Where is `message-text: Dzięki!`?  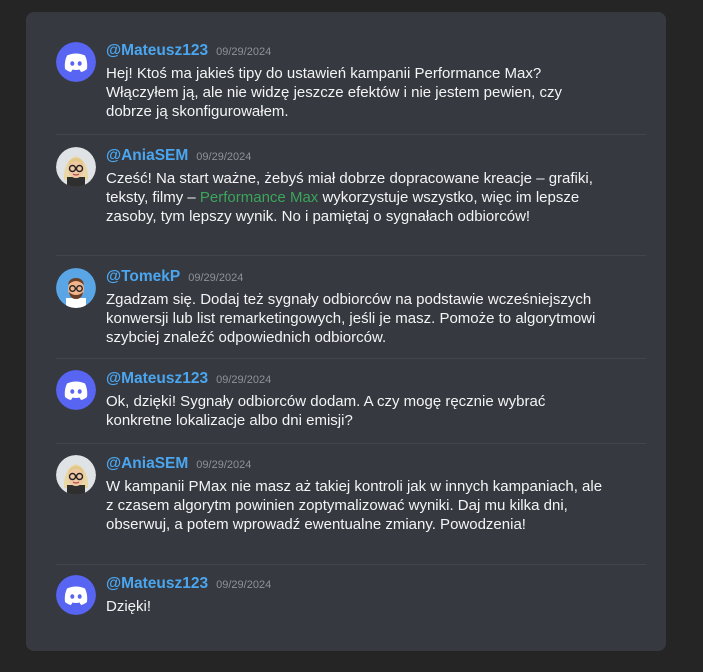
message-text: Dzięki! is located at coordinates (129, 606).